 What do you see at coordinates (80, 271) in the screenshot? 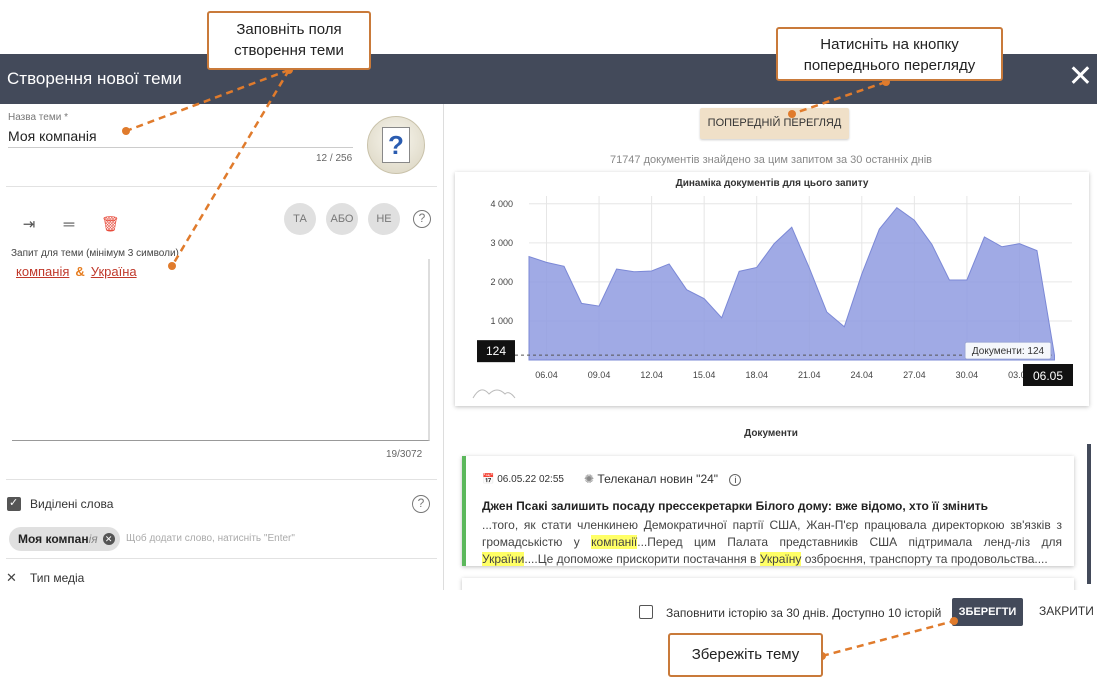
I see `query-operator: &` at bounding box center [80, 271].